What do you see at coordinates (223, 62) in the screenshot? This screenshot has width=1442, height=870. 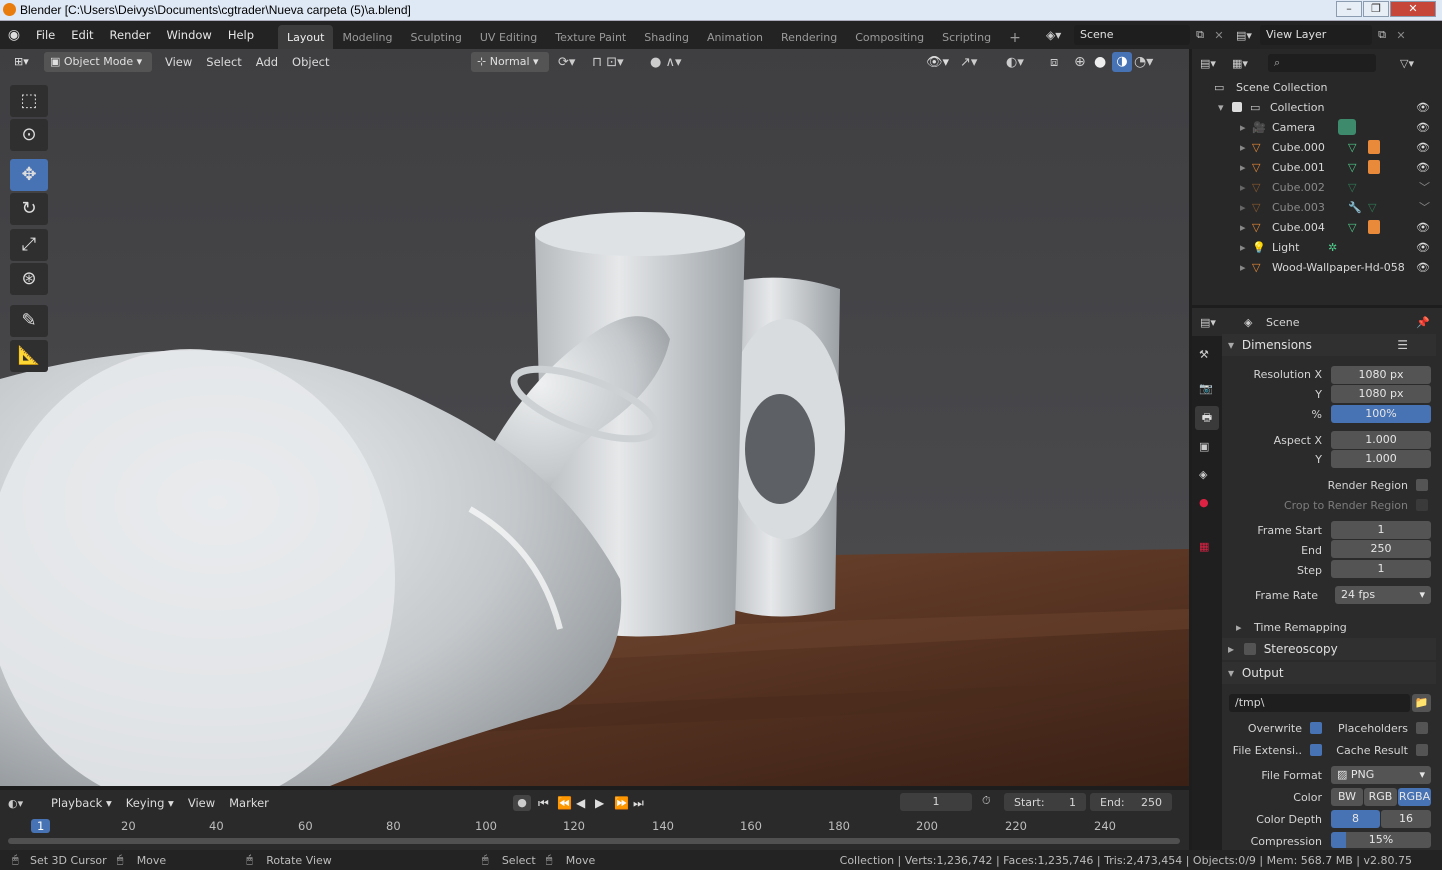 I see `menu-select: Select` at bounding box center [223, 62].